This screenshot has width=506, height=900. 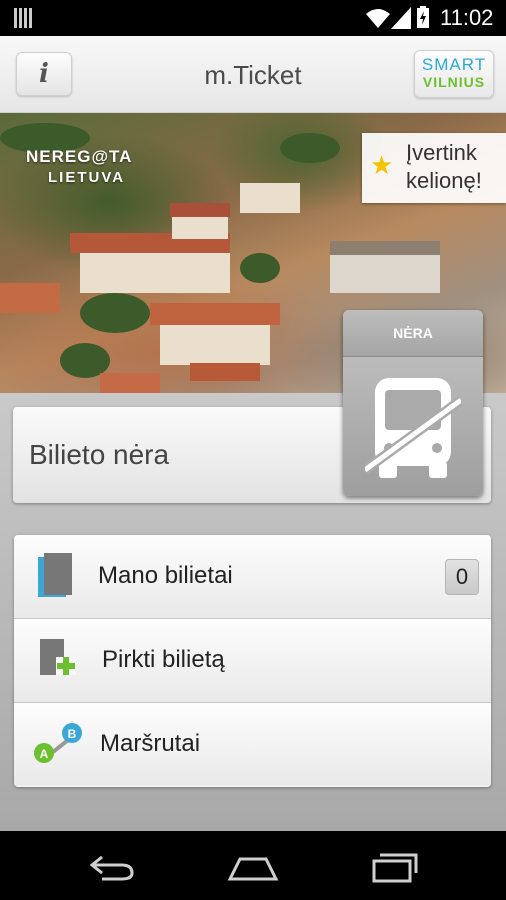 What do you see at coordinates (252, 577) in the screenshot?
I see `menu-item-my-tickets: Mano bilietai 0` at bounding box center [252, 577].